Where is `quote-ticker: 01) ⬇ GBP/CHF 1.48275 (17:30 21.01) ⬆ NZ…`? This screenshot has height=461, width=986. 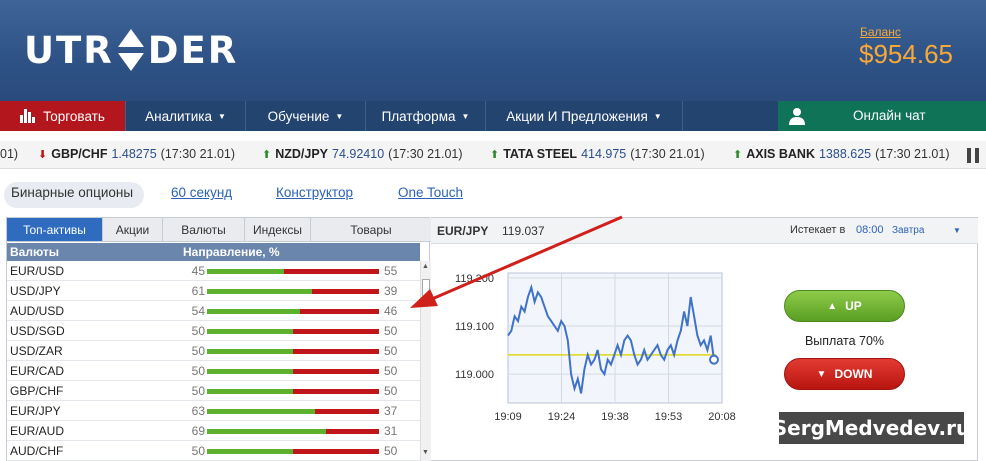
quote-ticker: 01) ⬇ GBP/CHF 1.48275 (17:30 21.01) ⬆ NZ… is located at coordinates (493, 155).